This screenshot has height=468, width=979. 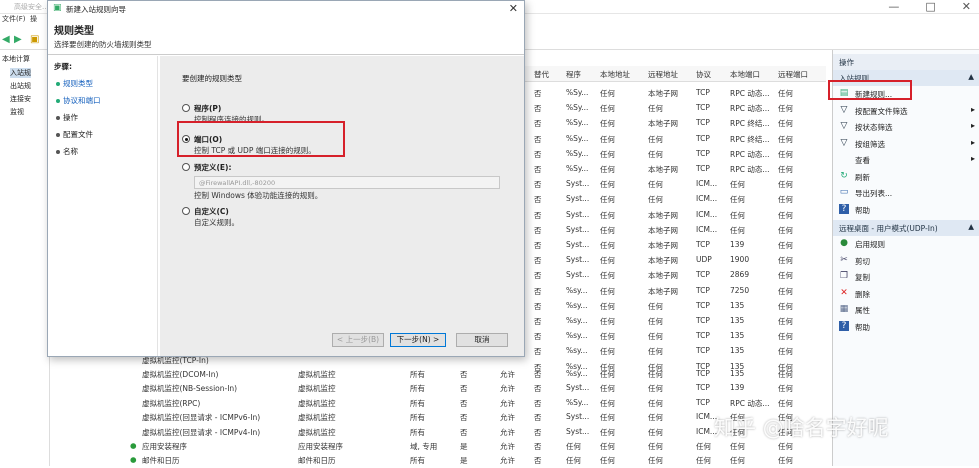 What do you see at coordinates (74, 83) in the screenshot?
I see `step-rule-type: 规则类型` at bounding box center [74, 83].